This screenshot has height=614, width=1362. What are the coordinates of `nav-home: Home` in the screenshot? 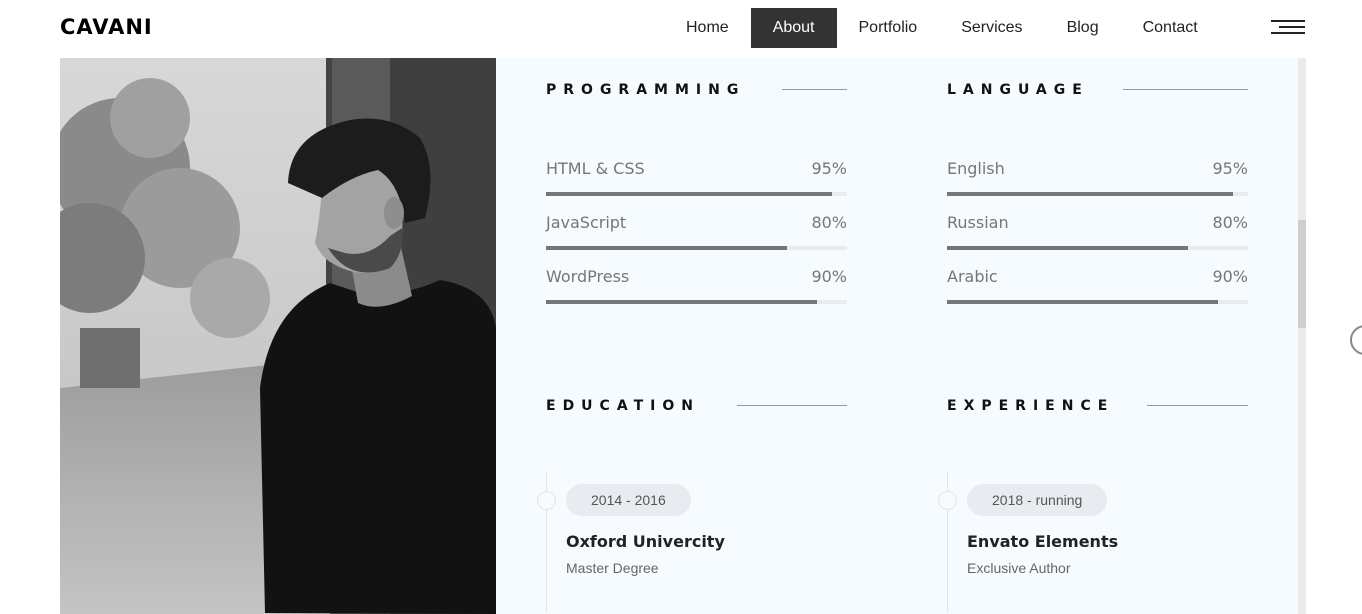 It's located at (707, 28).